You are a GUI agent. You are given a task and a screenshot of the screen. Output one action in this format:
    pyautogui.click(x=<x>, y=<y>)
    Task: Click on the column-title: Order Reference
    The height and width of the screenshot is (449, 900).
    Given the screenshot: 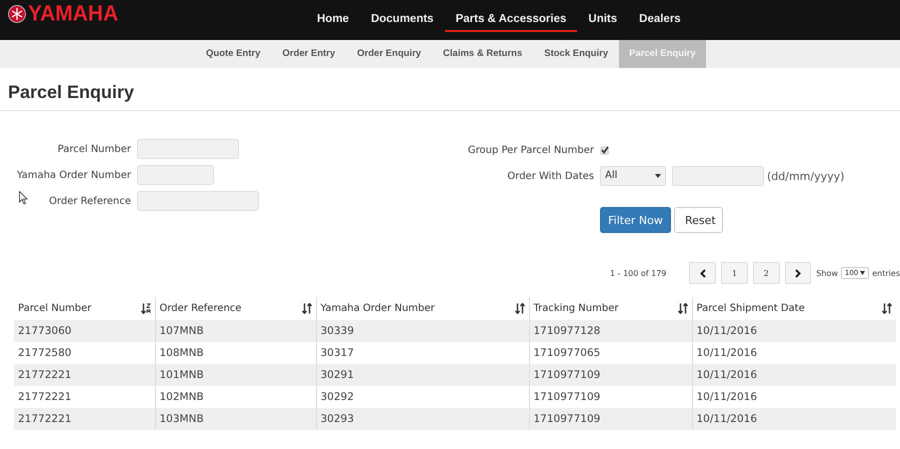 What is the action you would take?
    pyautogui.click(x=201, y=308)
    